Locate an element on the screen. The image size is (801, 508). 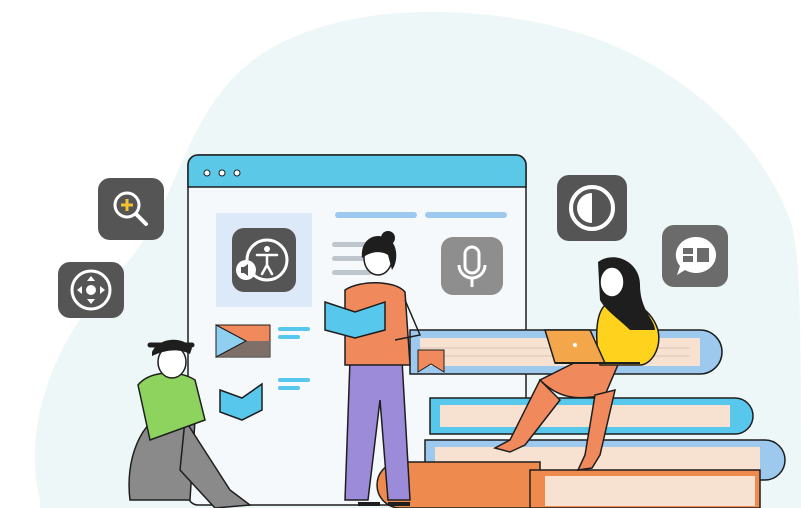
tile-speech is located at coordinates (695, 256).